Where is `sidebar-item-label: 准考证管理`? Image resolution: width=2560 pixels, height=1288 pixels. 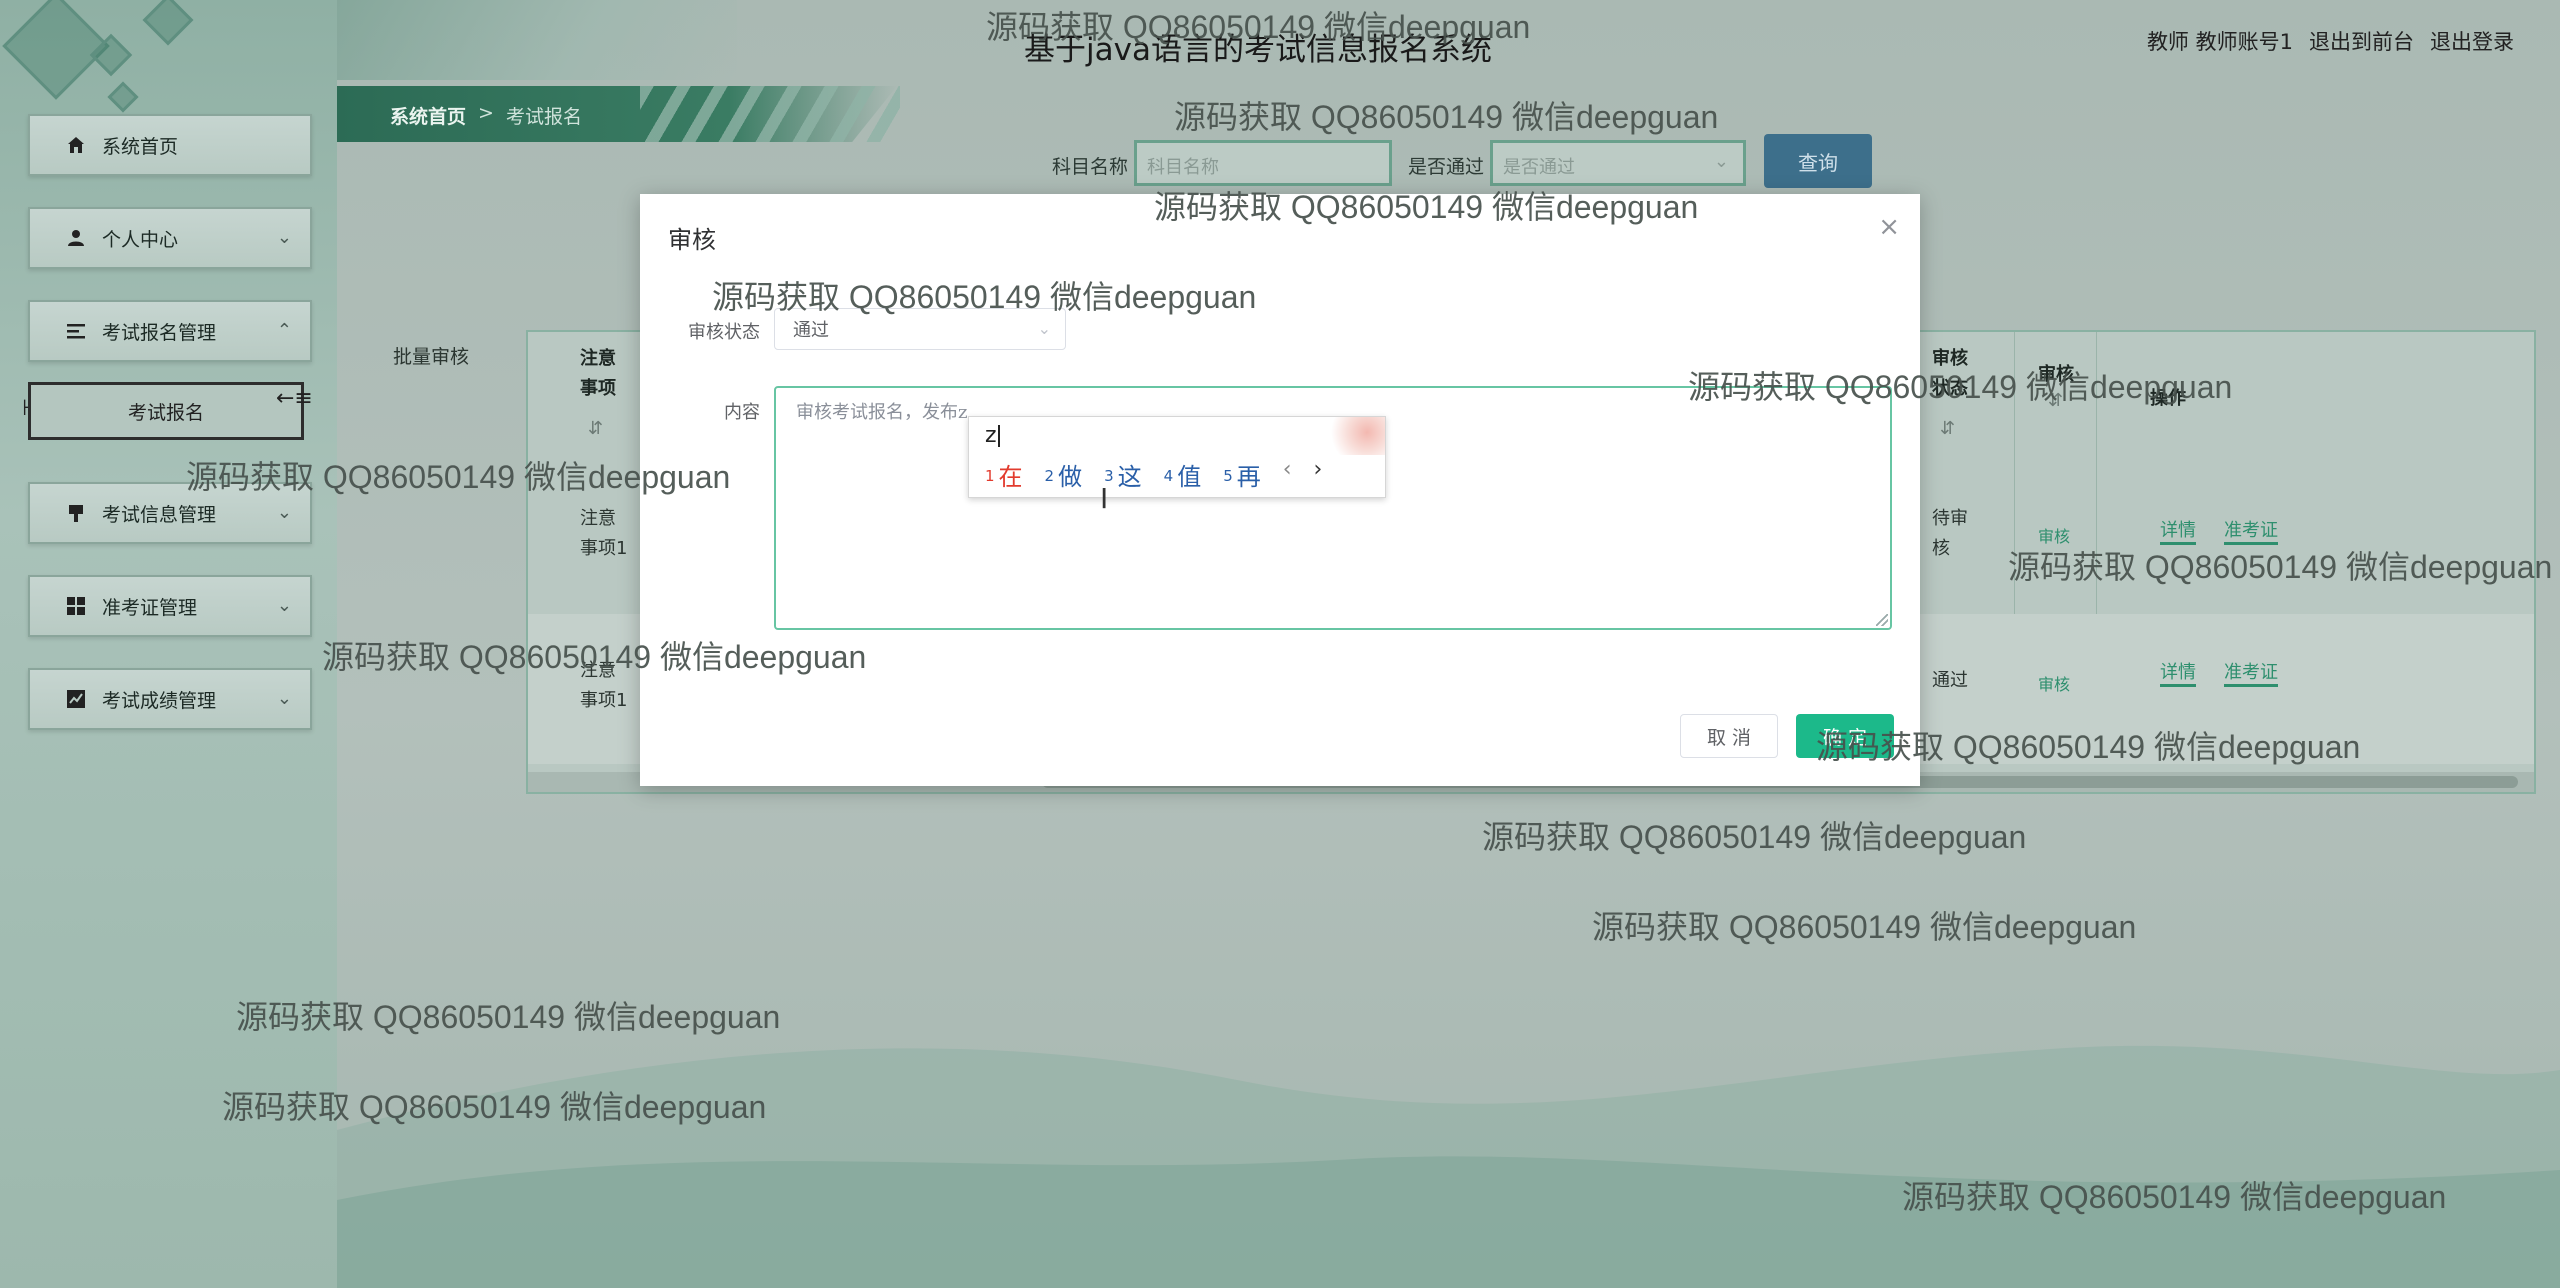 sidebar-item-label: 准考证管理 is located at coordinates (150, 607).